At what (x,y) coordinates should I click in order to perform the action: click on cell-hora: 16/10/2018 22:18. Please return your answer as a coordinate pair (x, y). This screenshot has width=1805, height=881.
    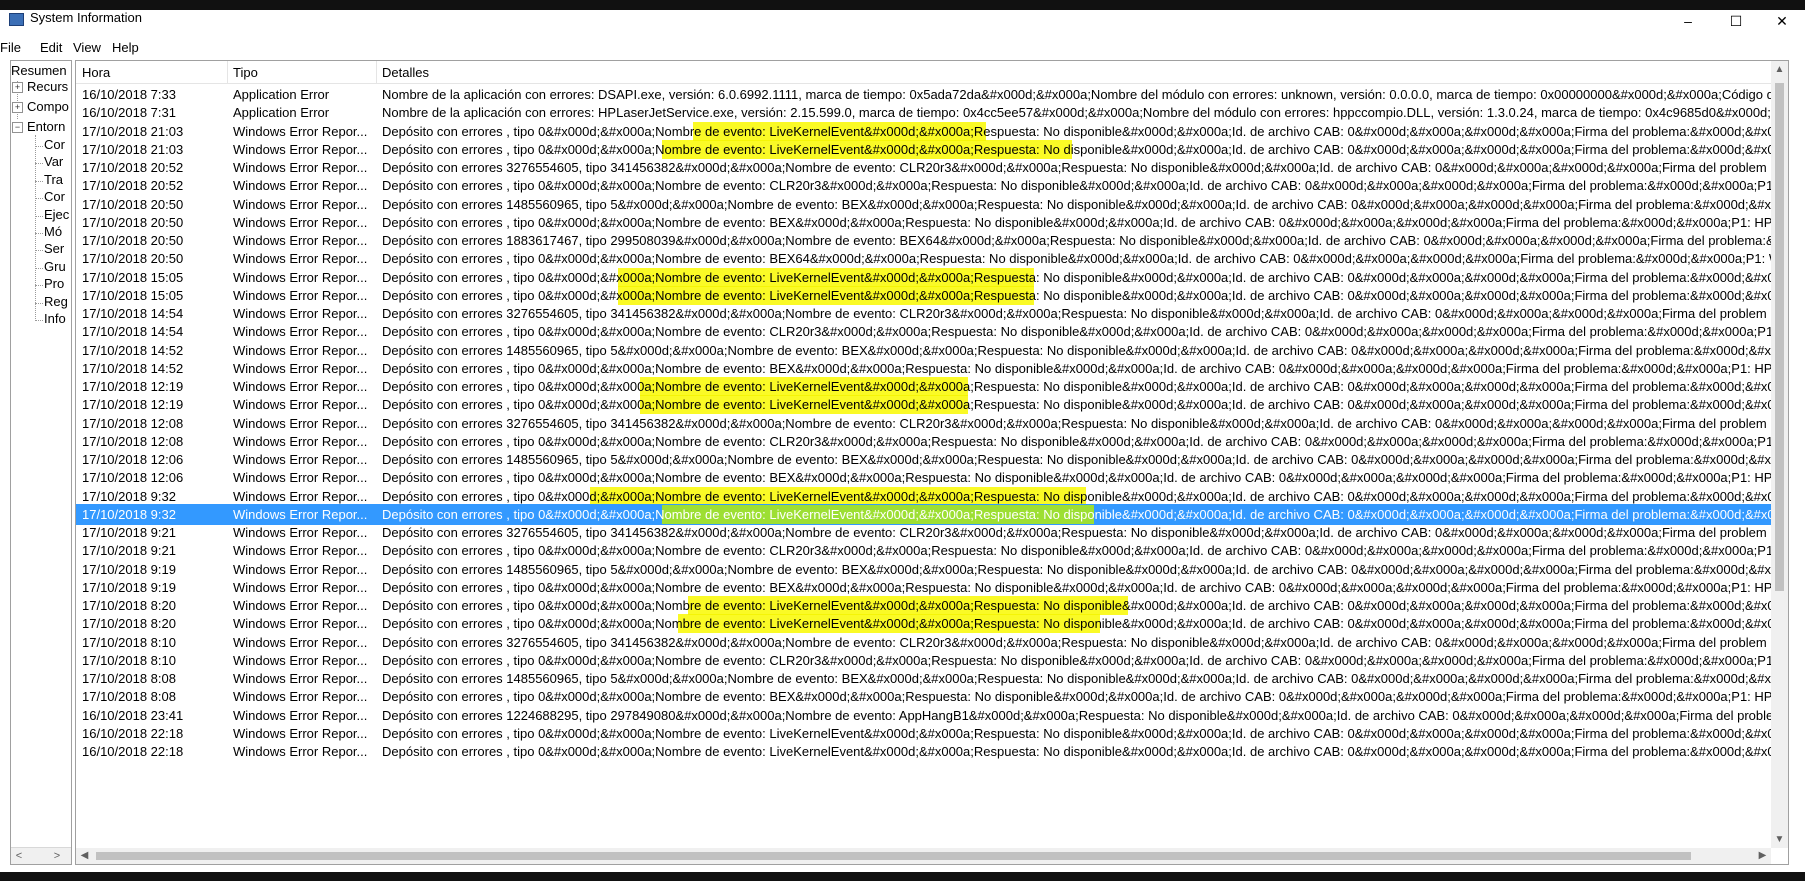
    Looking at the image, I should click on (133, 751).